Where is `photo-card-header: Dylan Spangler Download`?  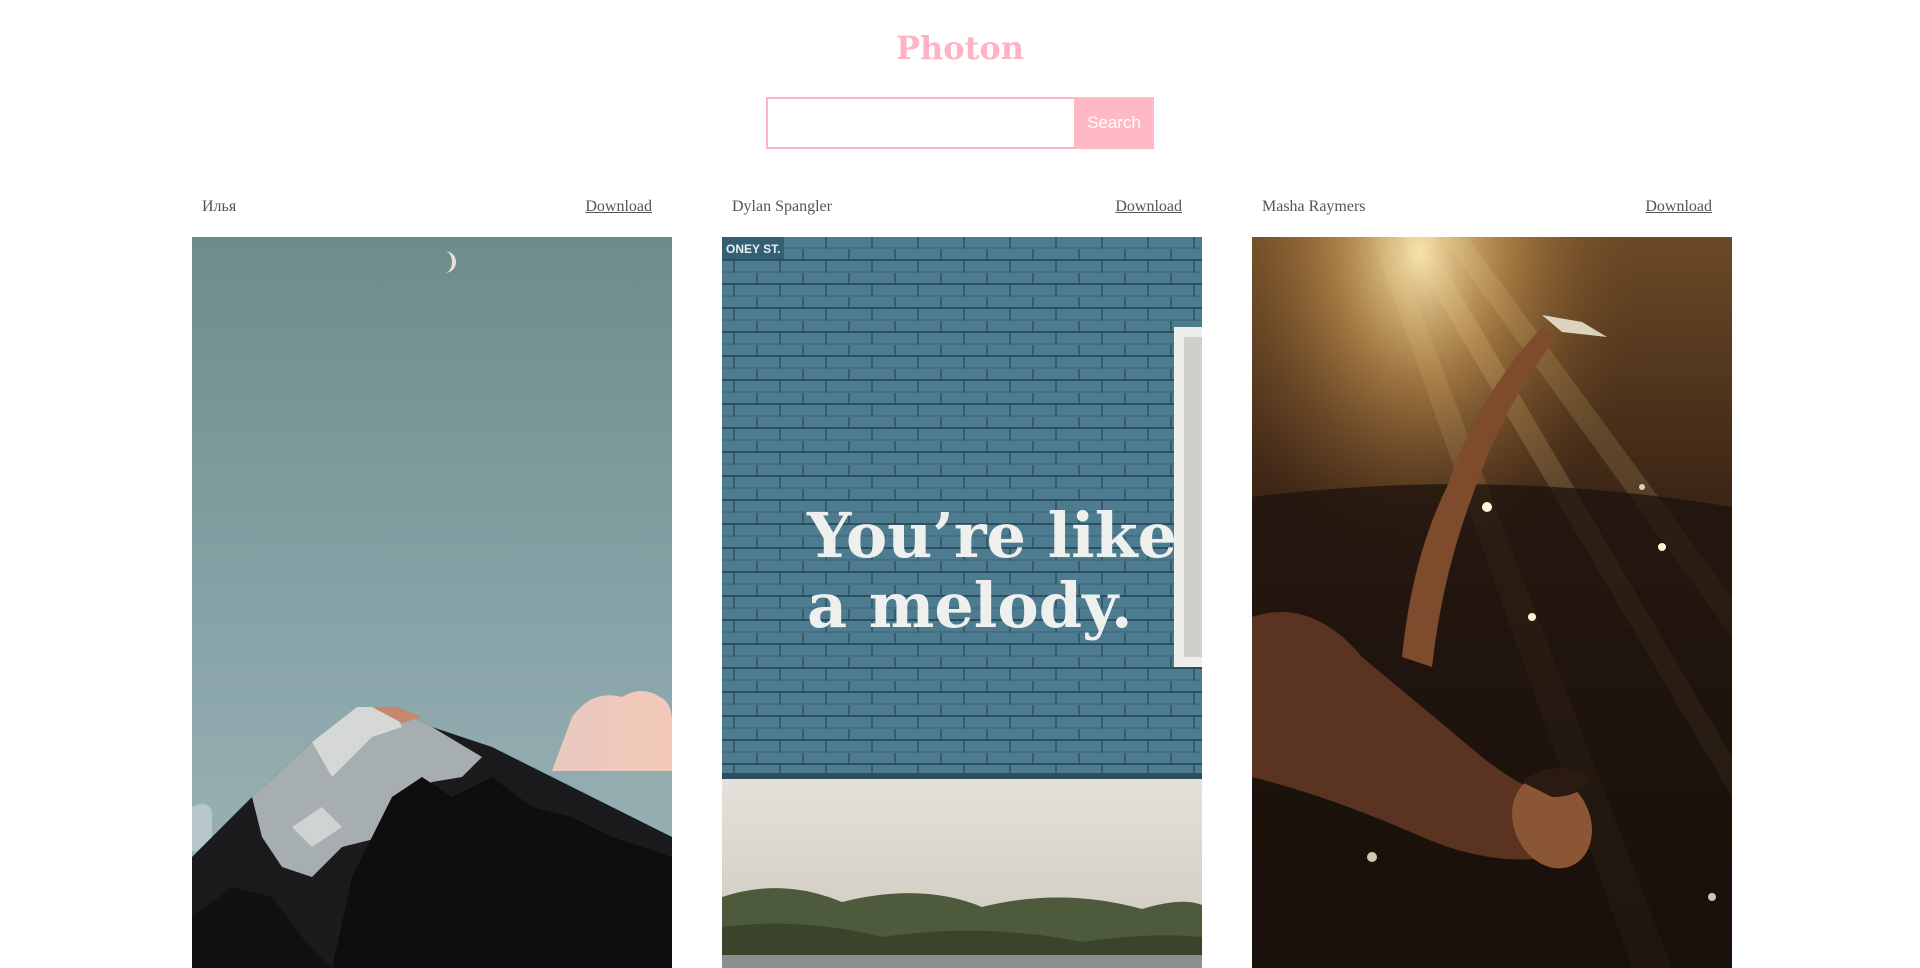 photo-card-header: Dylan Spangler Download is located at coordinates (962, 207).